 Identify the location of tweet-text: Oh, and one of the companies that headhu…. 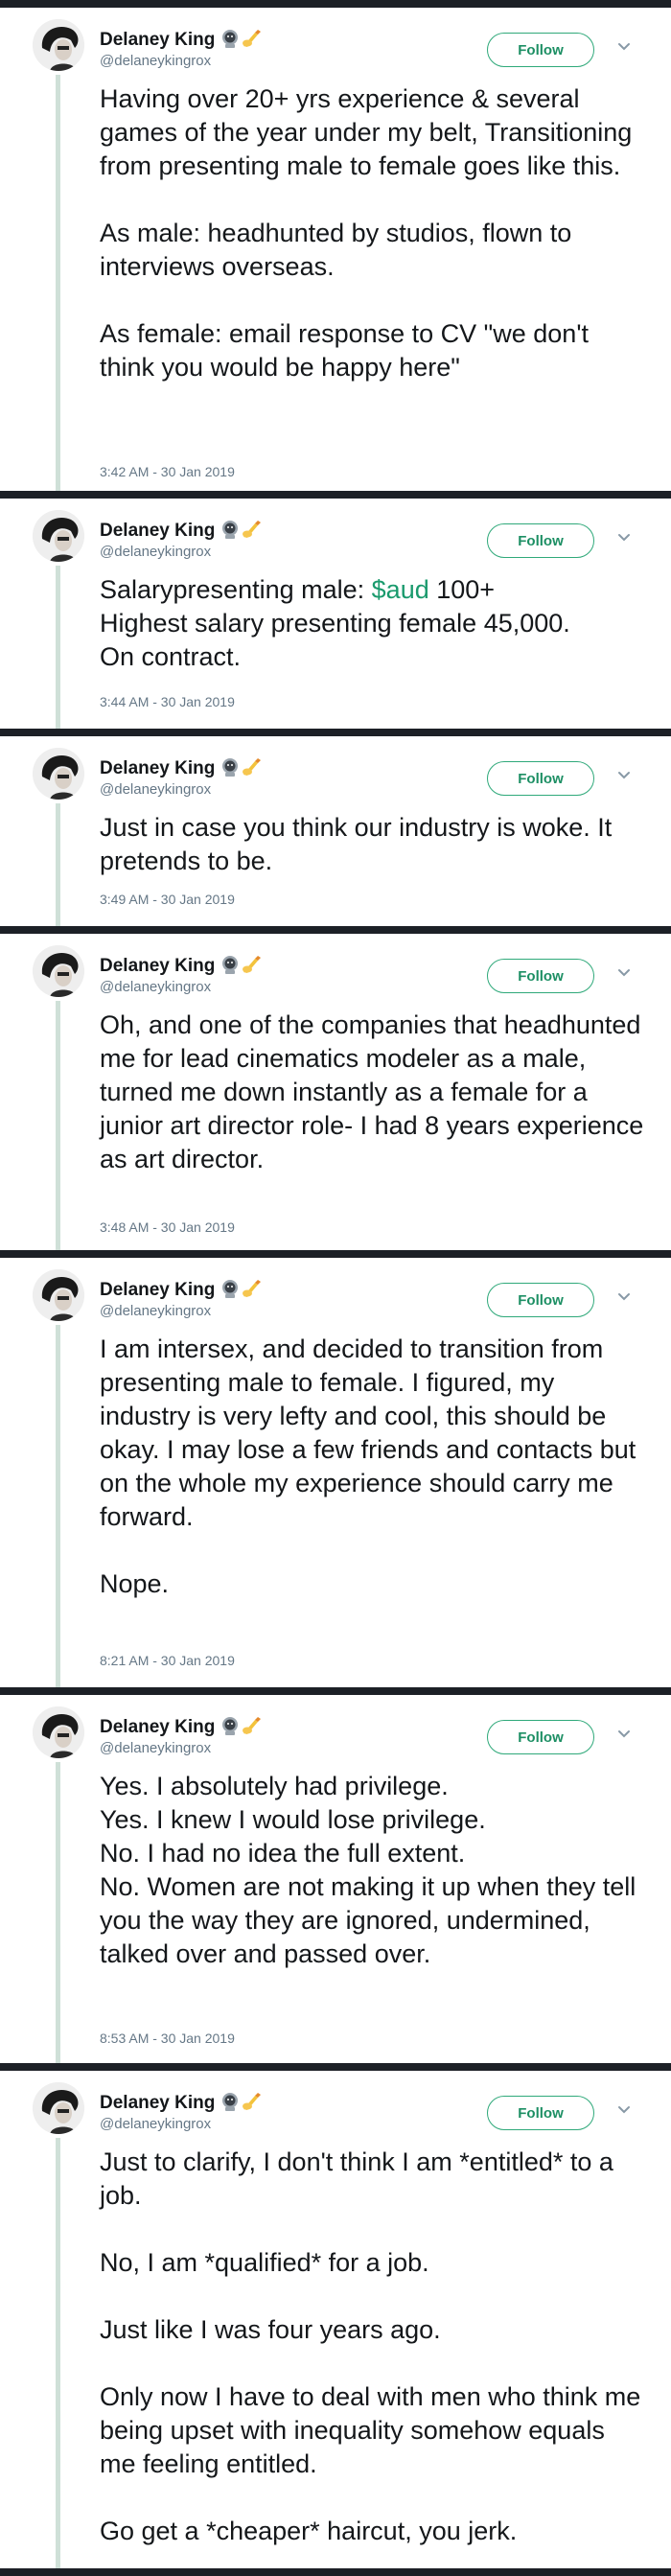
(372, 1091).